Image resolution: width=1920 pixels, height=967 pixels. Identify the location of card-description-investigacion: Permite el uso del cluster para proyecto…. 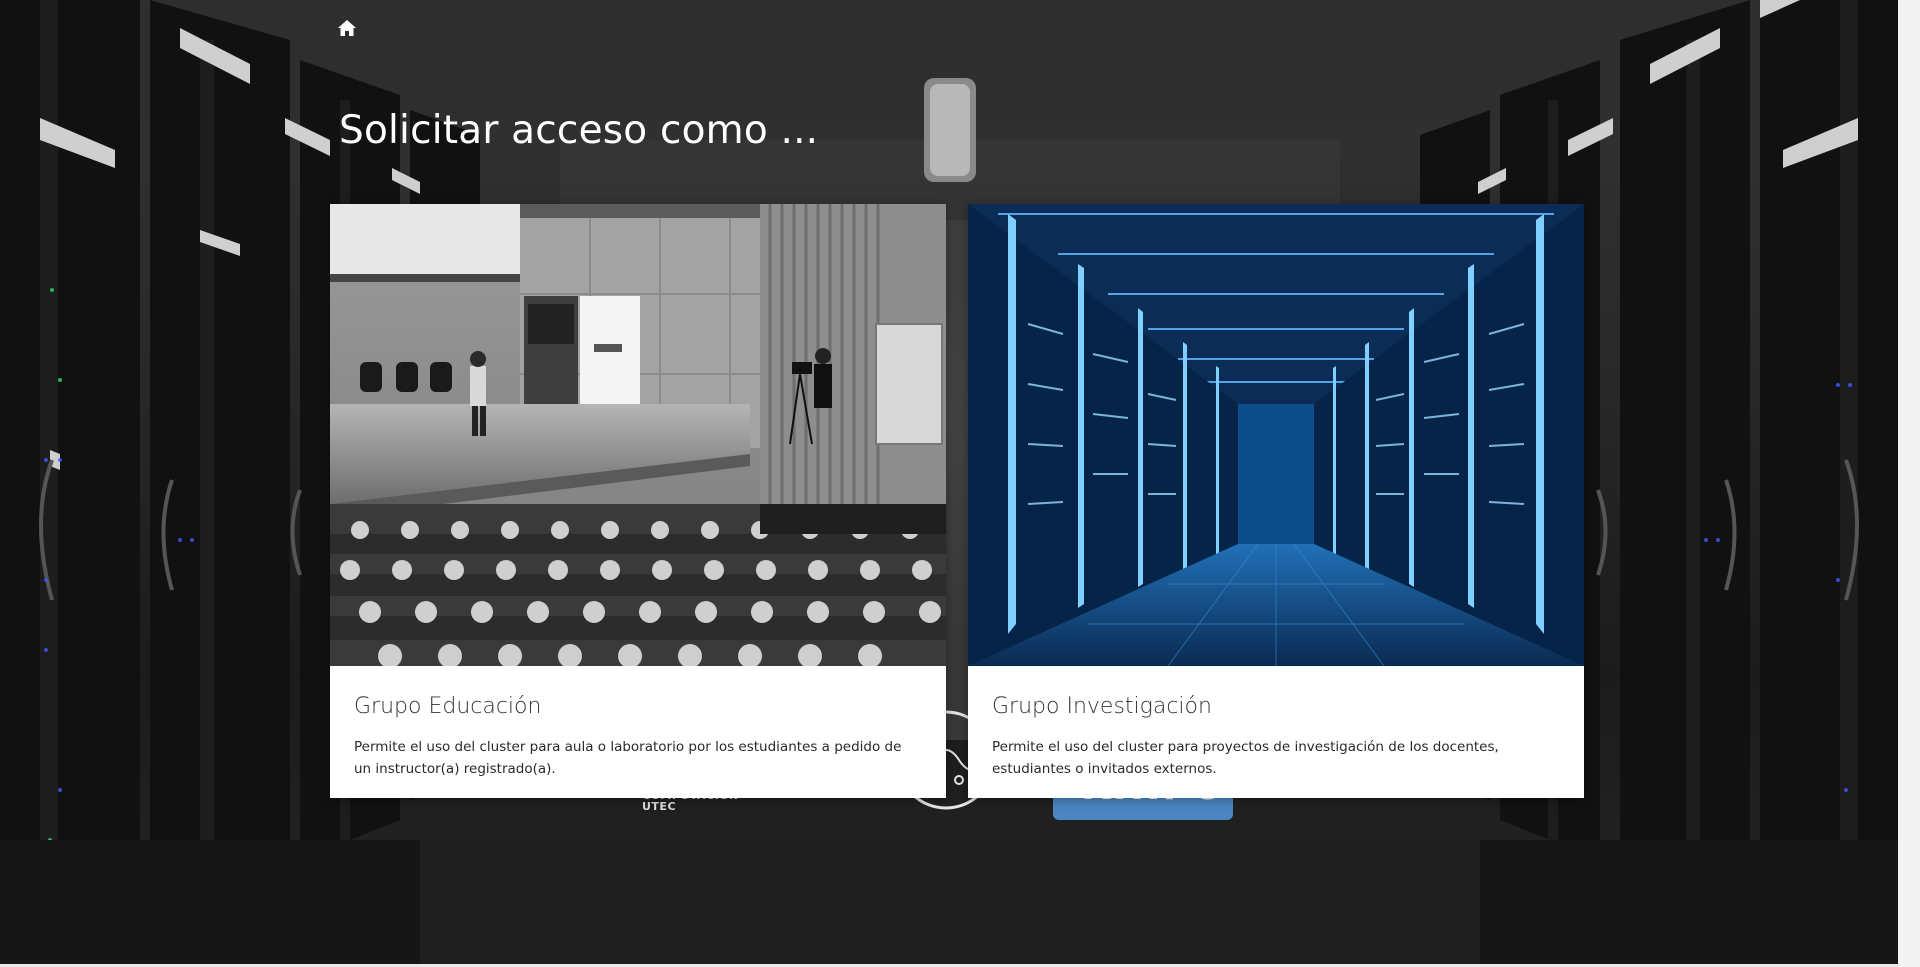
(1245, 758).